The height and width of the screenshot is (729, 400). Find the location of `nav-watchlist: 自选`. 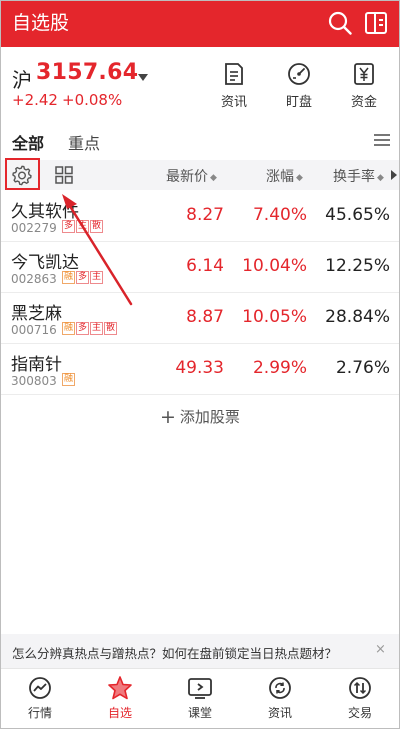

nav-watchlist: 自选 is located at coordinates (120, 698).